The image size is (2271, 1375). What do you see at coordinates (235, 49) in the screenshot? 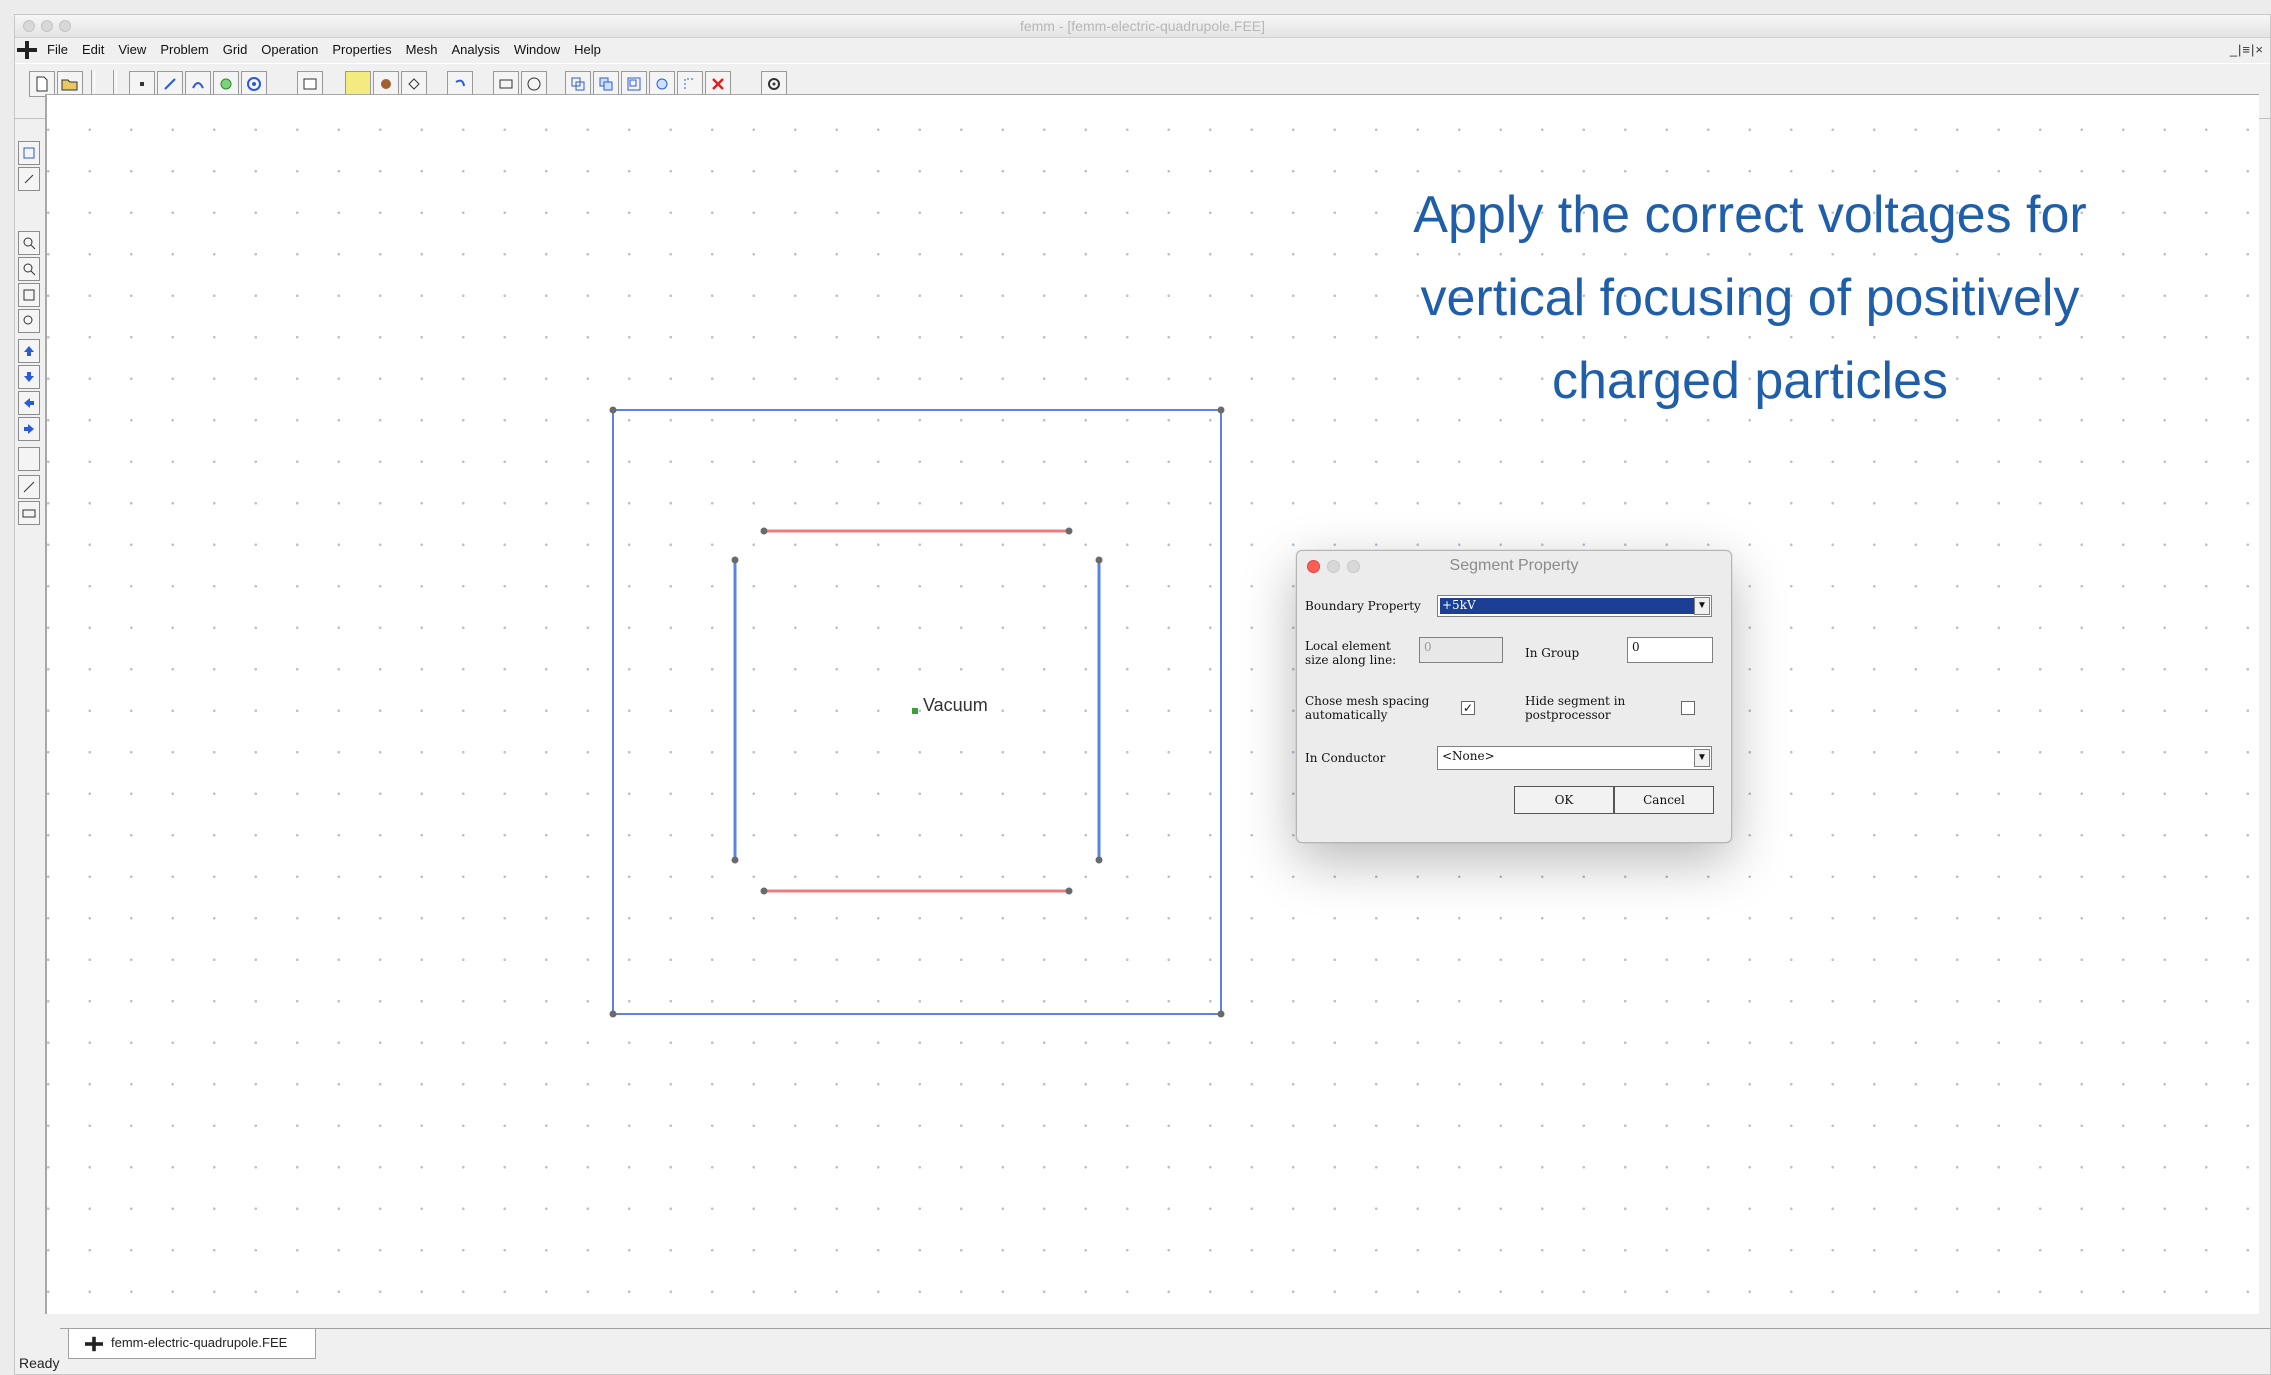
I see `menu-grid: Grid` at bounding box center [235, 49].